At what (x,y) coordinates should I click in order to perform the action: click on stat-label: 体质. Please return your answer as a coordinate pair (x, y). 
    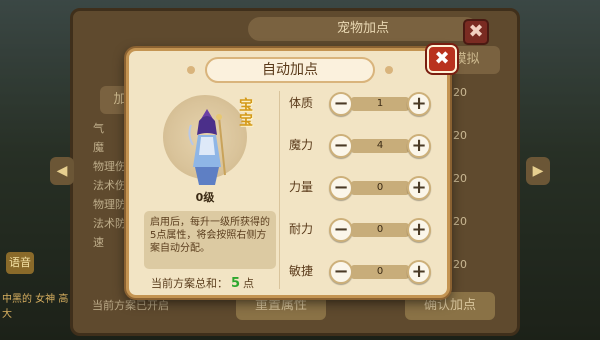
    Looking at the image, I should click on (301, 103).